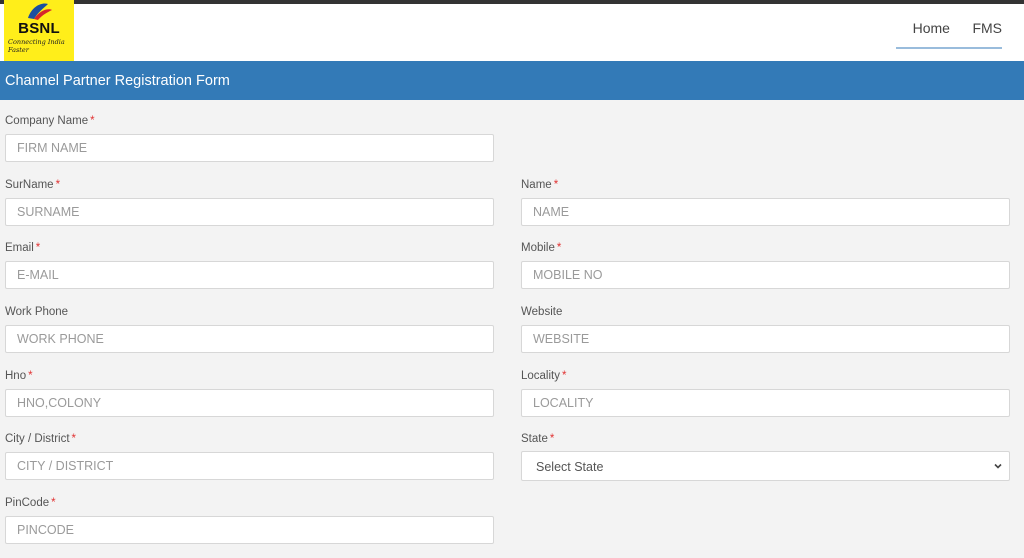  I want to click on navbar: Home FMS, so click(512, 32).